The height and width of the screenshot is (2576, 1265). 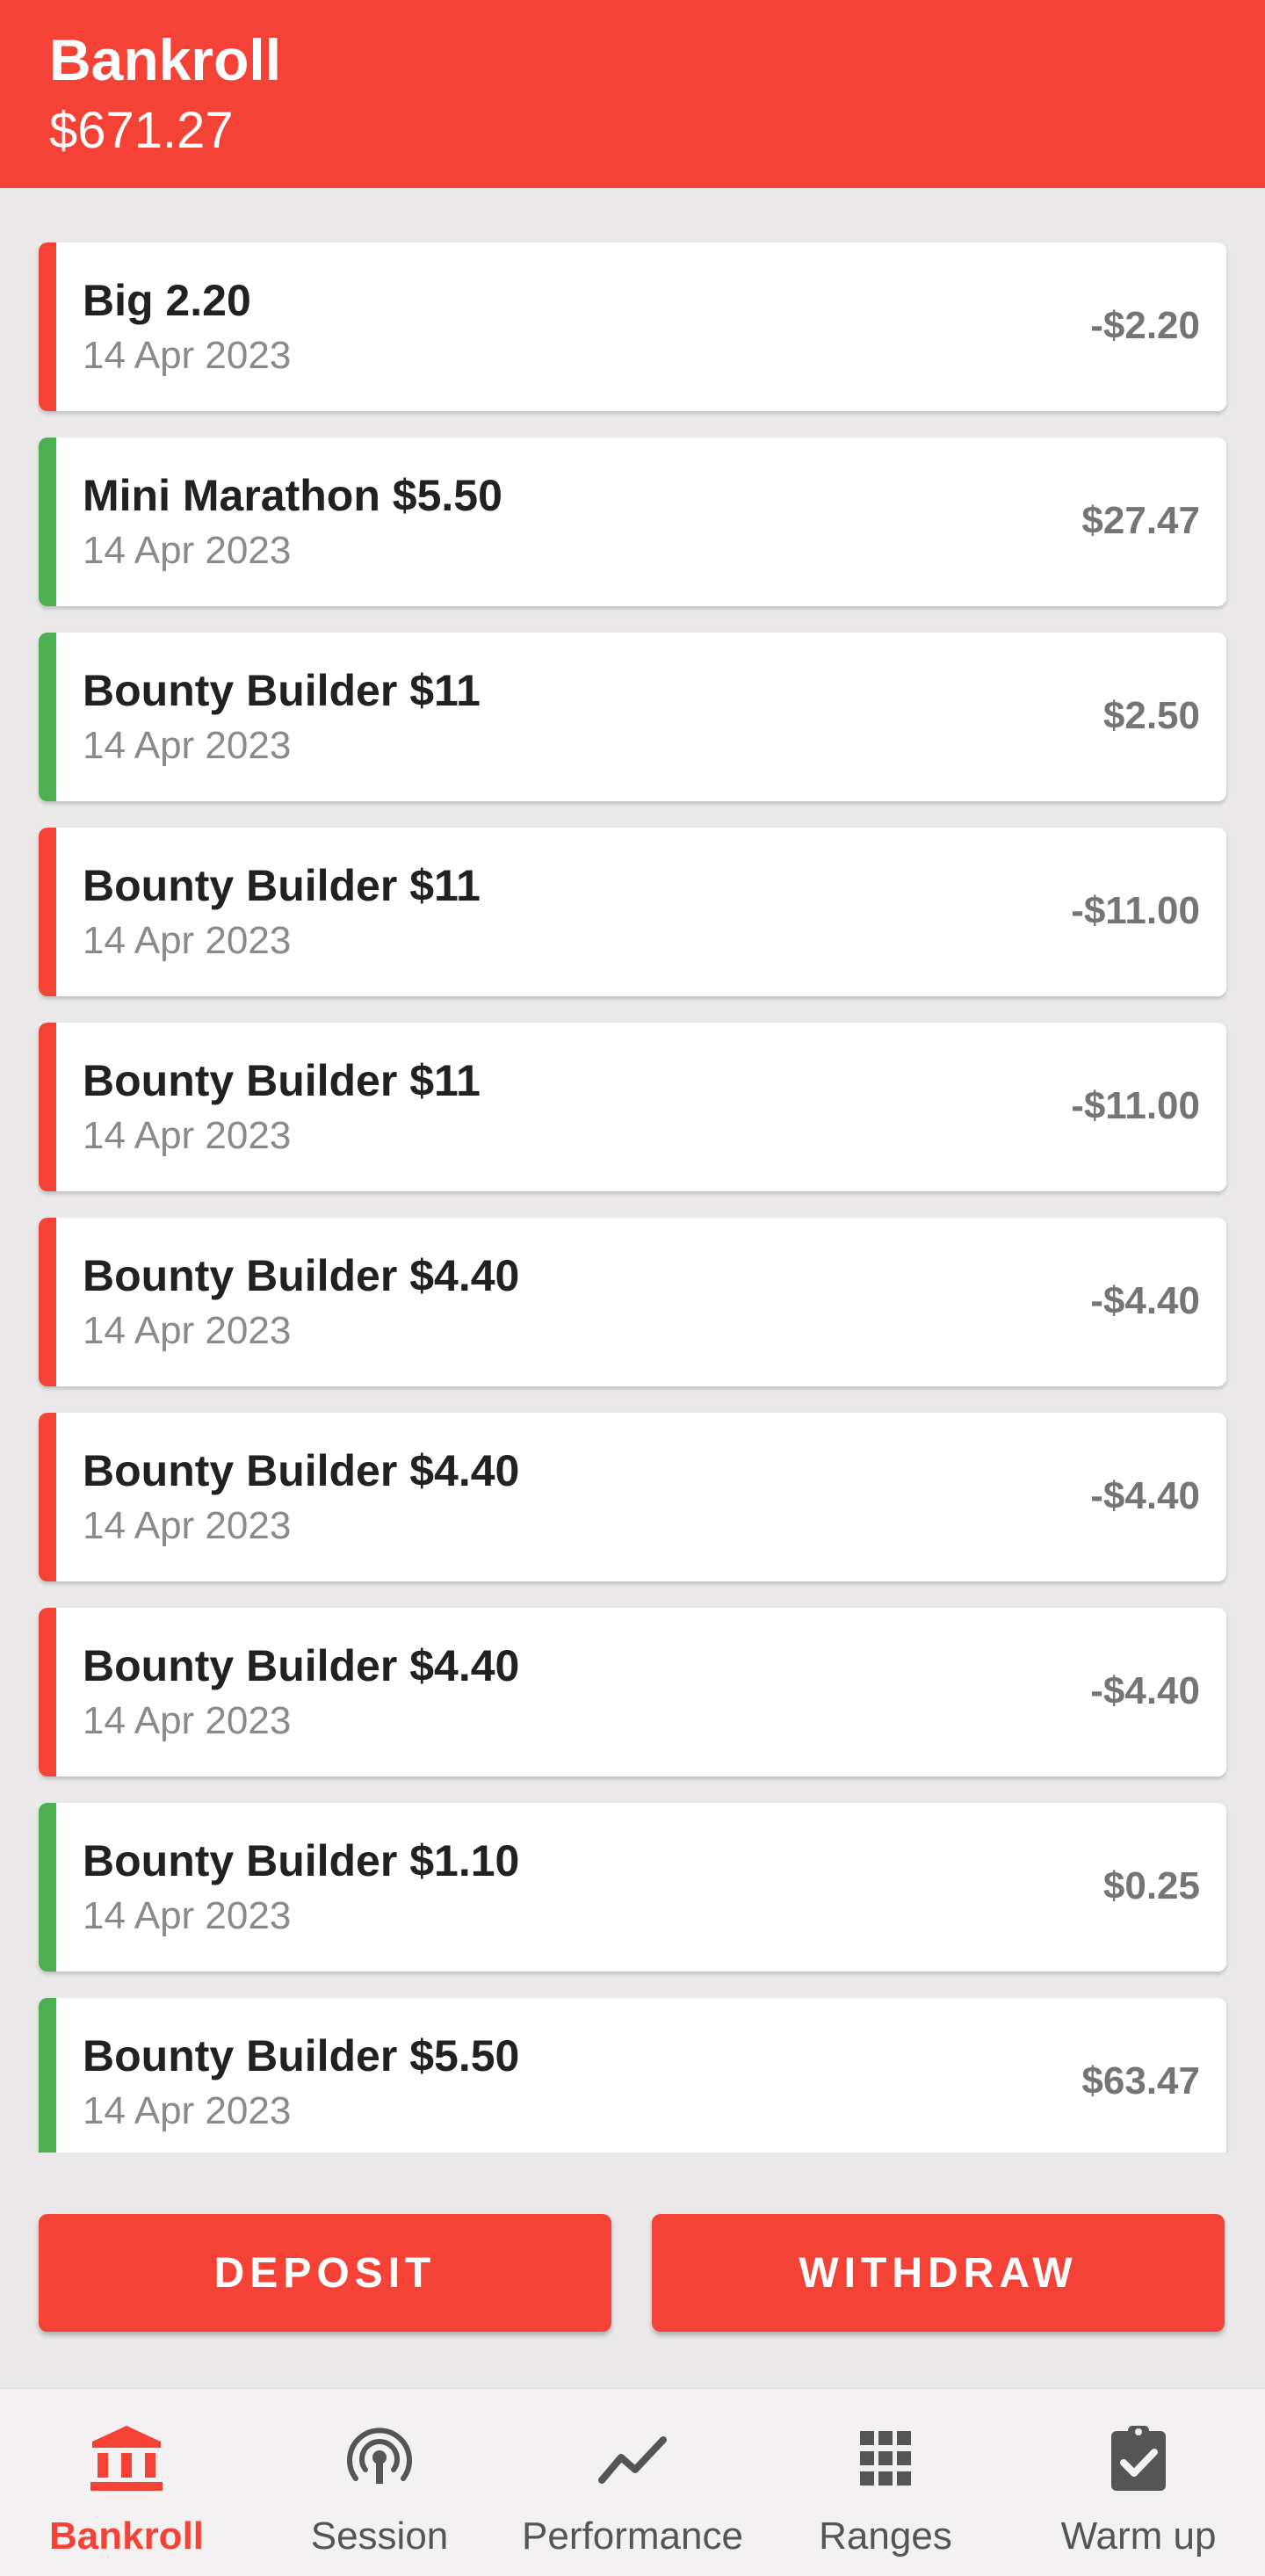 I want to click on transaction-amount: $2.50, so click(x=1151, y=715).